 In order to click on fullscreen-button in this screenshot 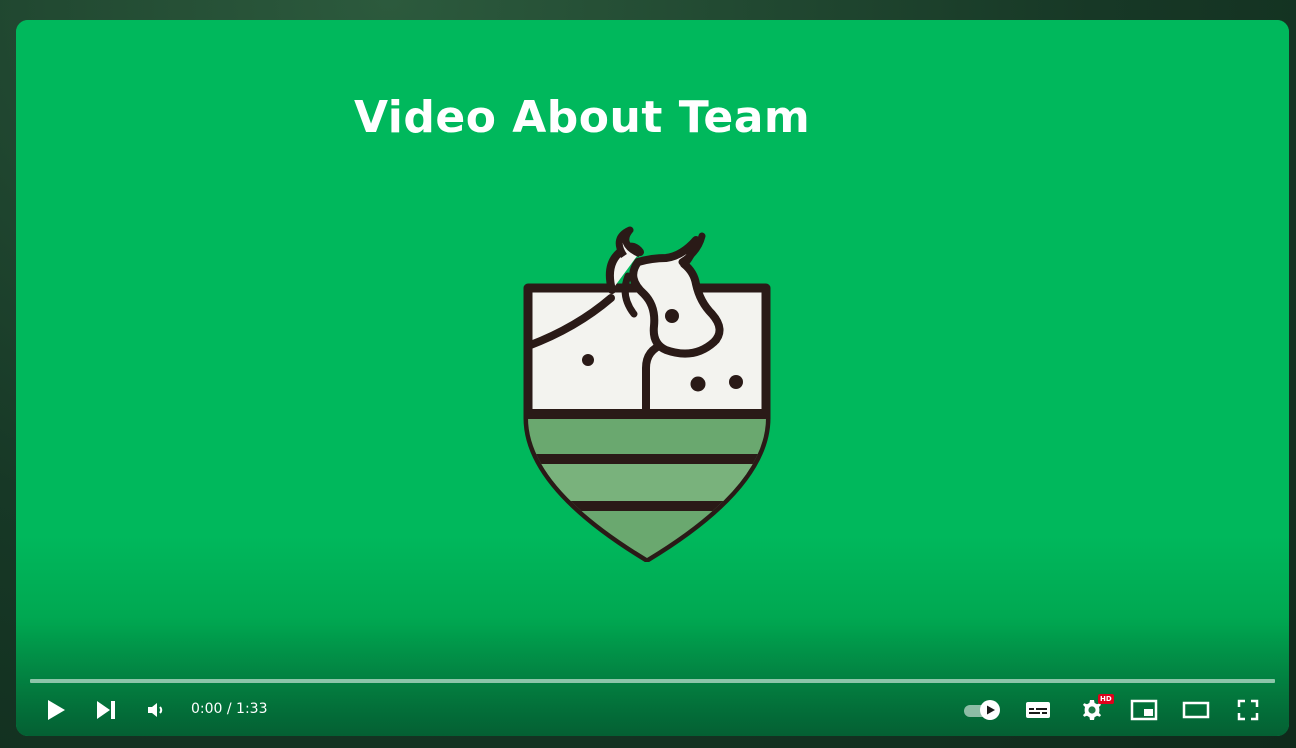, I will do `click(1248, 710)`.